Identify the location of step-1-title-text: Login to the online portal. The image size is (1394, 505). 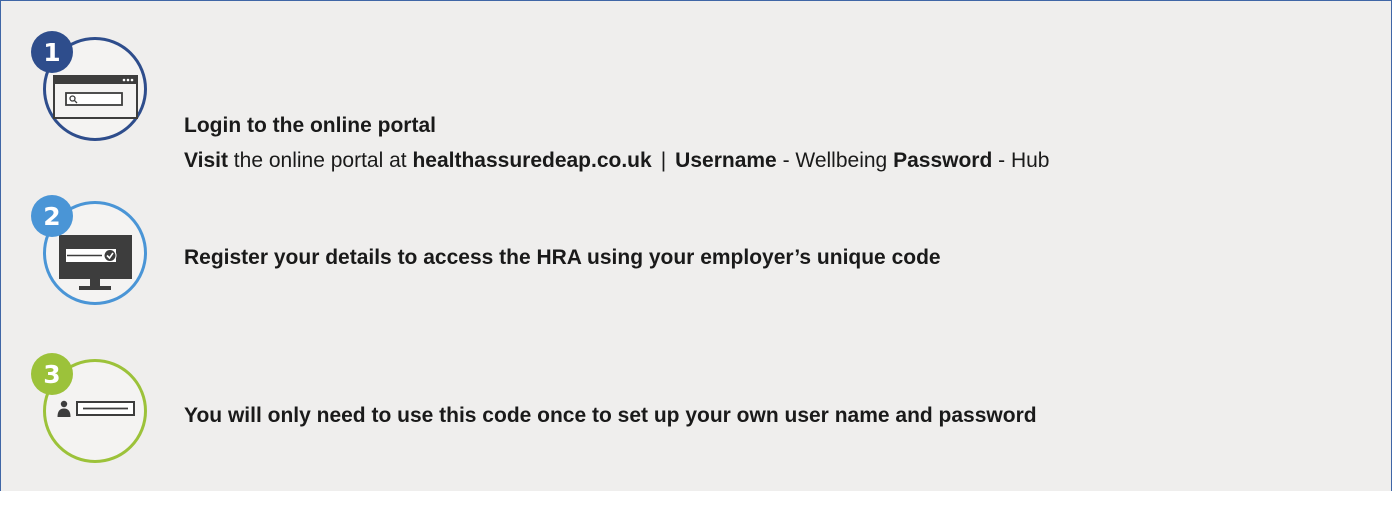
(310, 125).